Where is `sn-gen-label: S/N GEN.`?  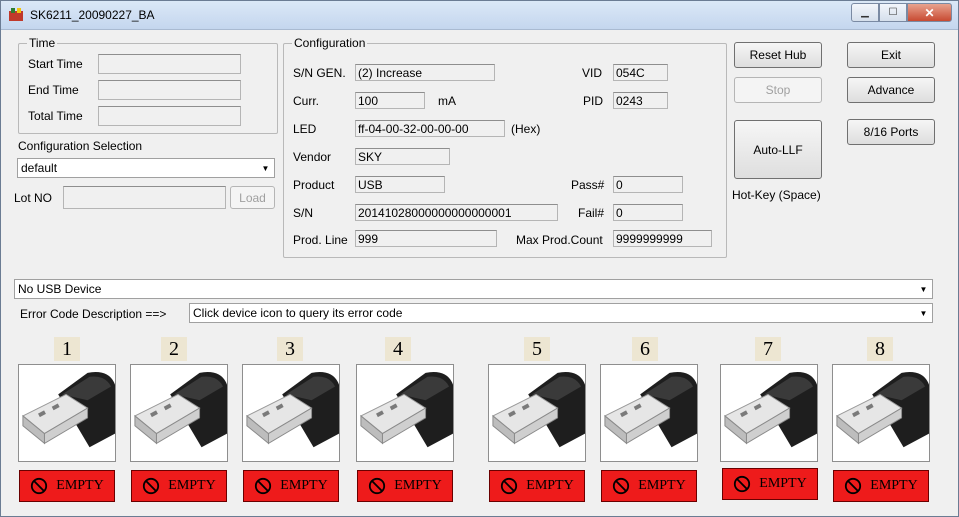
sn-gen-label: S/N GEN. is located at coordinates (319, 73).